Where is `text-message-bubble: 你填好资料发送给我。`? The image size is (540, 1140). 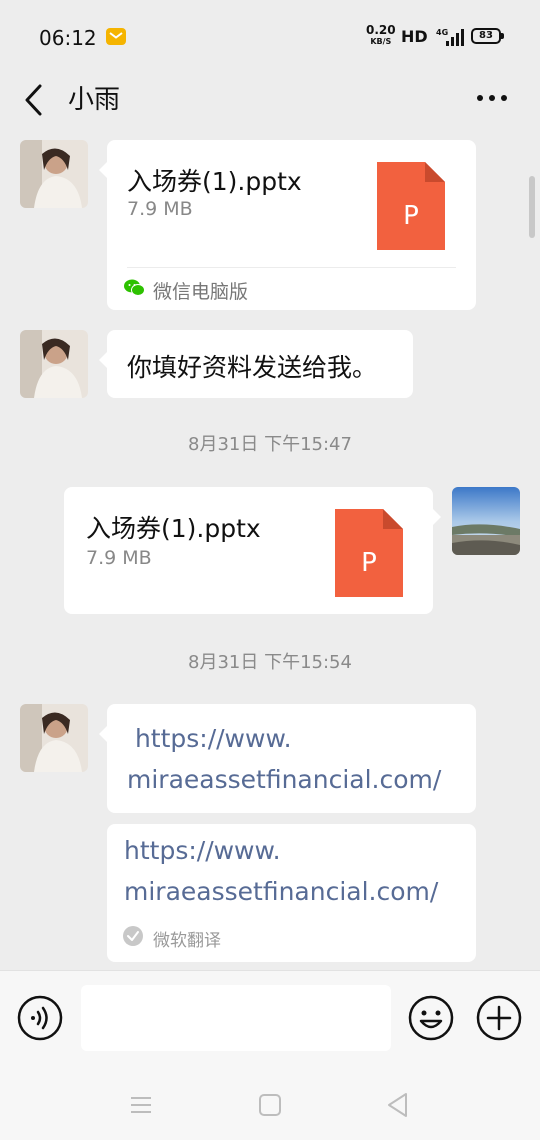 text-message-bubble: 你填好资料发送给我。 is located at coordinates (256, 364).